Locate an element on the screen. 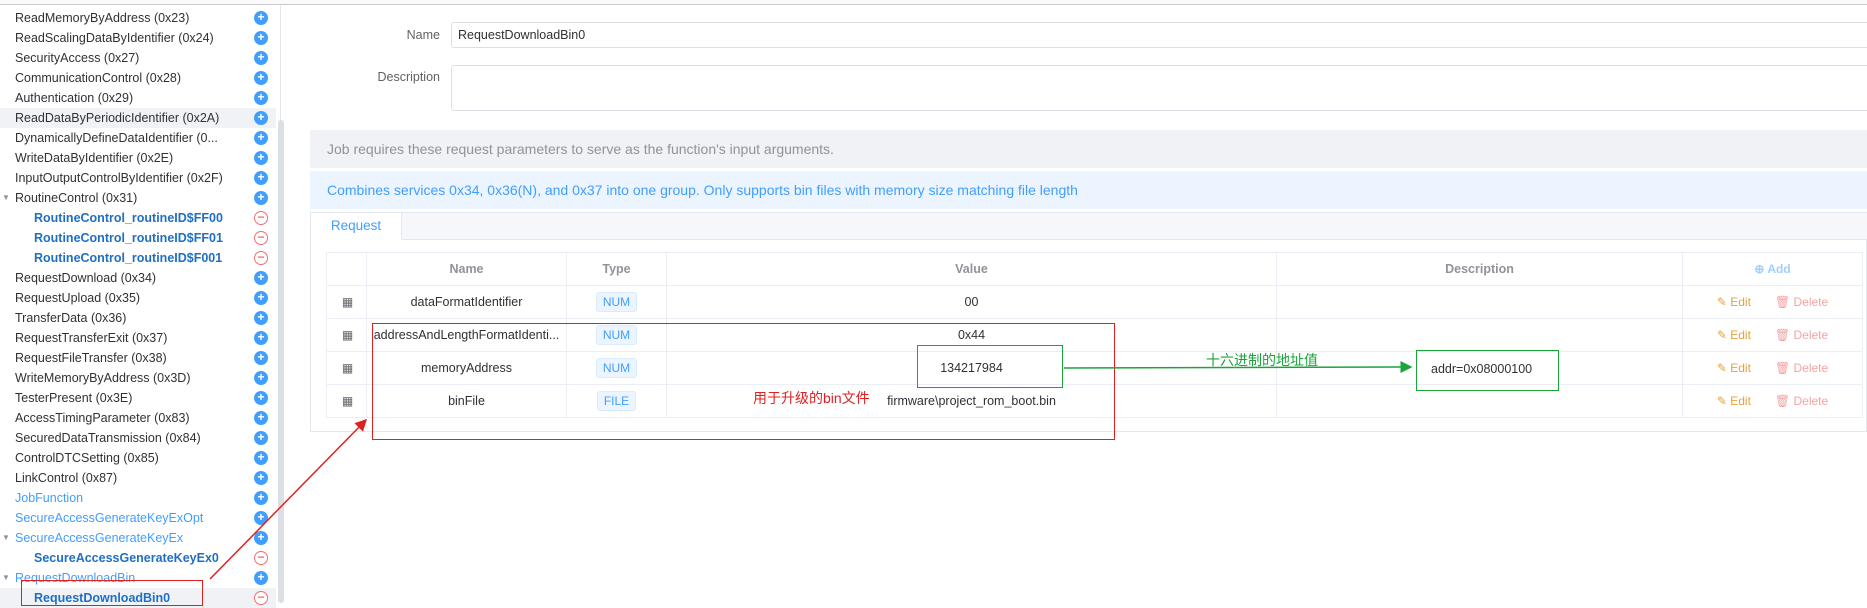 This screenshot has width=1867, height=608. sidebar-tree-item: SecureAccessGenerateKeyExOpt + is located at coordinates (138, 518).